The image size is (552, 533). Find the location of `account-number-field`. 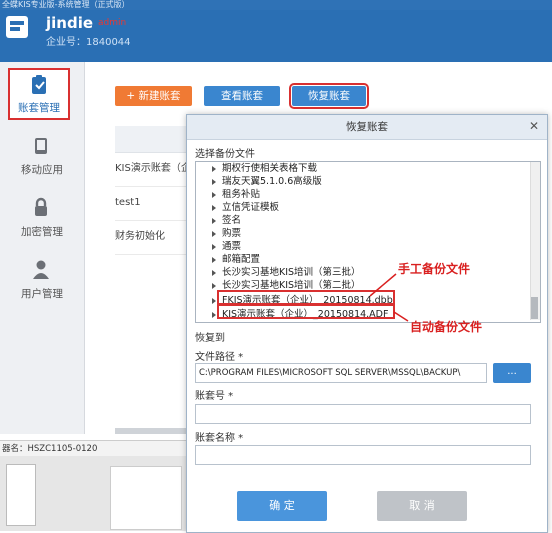

account-number-field is located at coordinates (363, 414).